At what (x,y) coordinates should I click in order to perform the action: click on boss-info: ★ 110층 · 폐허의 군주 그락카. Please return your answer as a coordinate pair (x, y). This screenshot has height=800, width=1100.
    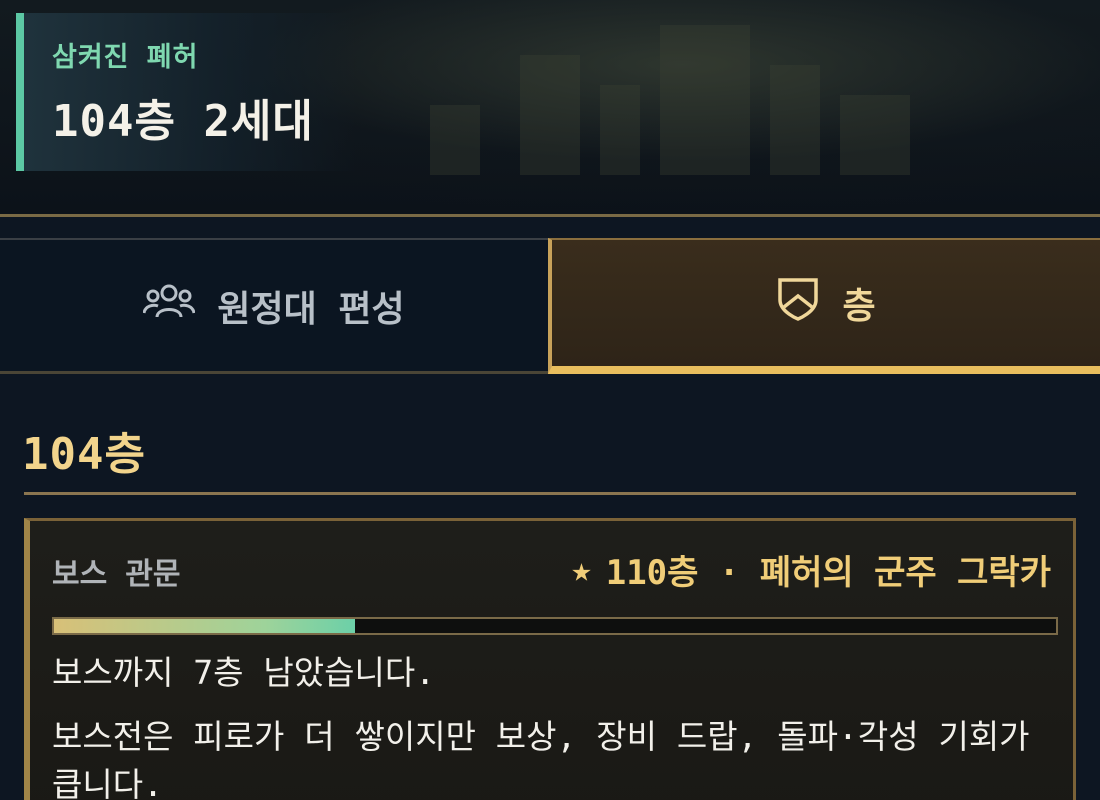
    Looking at the image, I should click on (811, 569).